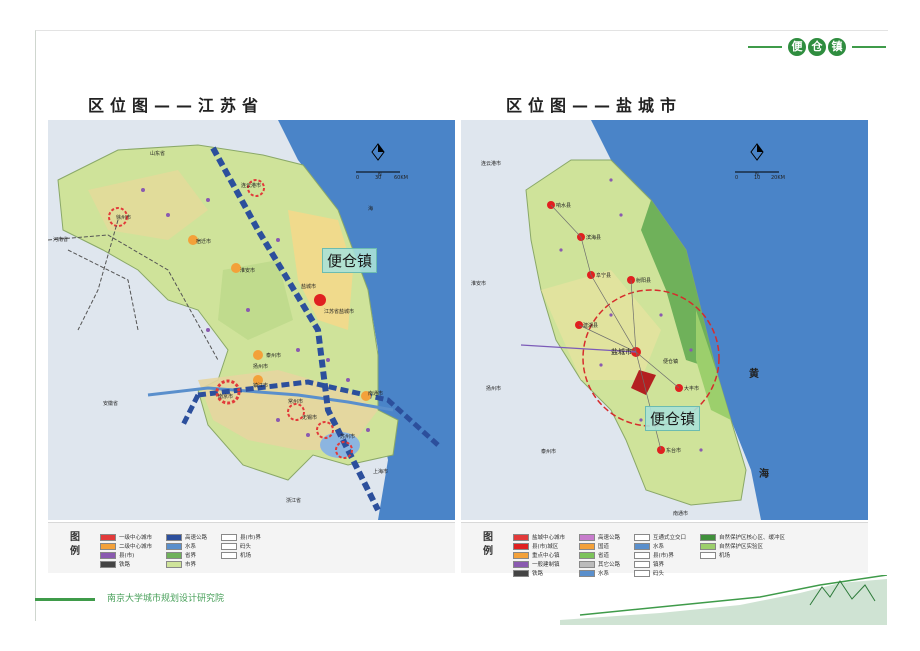  I want to click on place-label: 滨海县, so click(594, 238).